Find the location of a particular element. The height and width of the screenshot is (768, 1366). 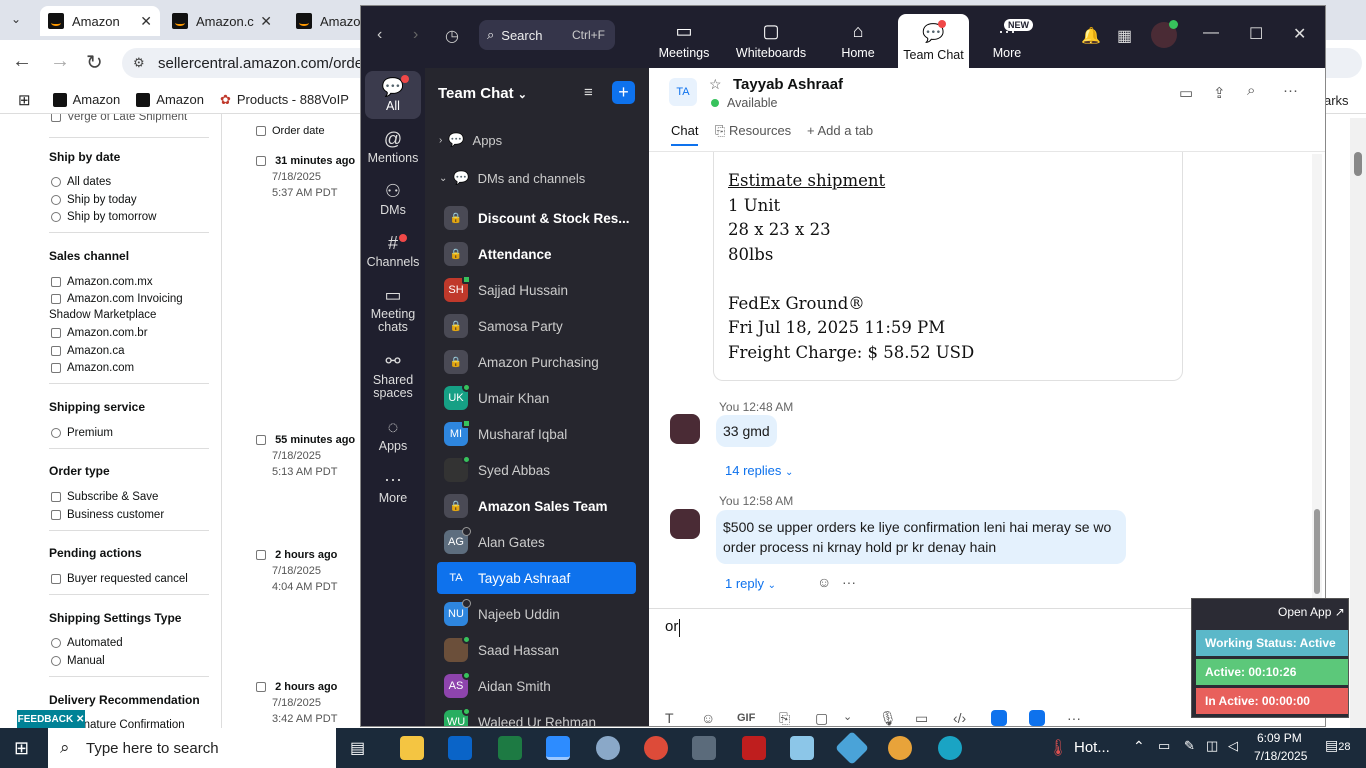

calculator-icon is located at coordinates (704, 748).